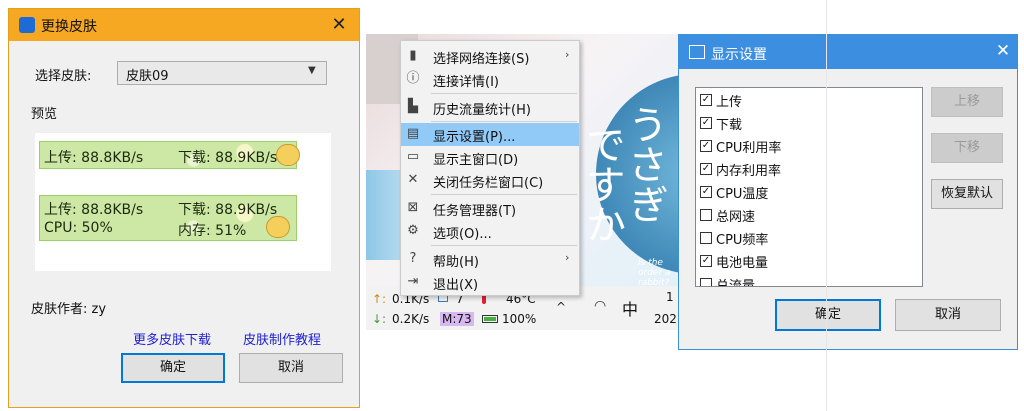  I want to click on list-item-label: 内存利用率, so click(749, 171).